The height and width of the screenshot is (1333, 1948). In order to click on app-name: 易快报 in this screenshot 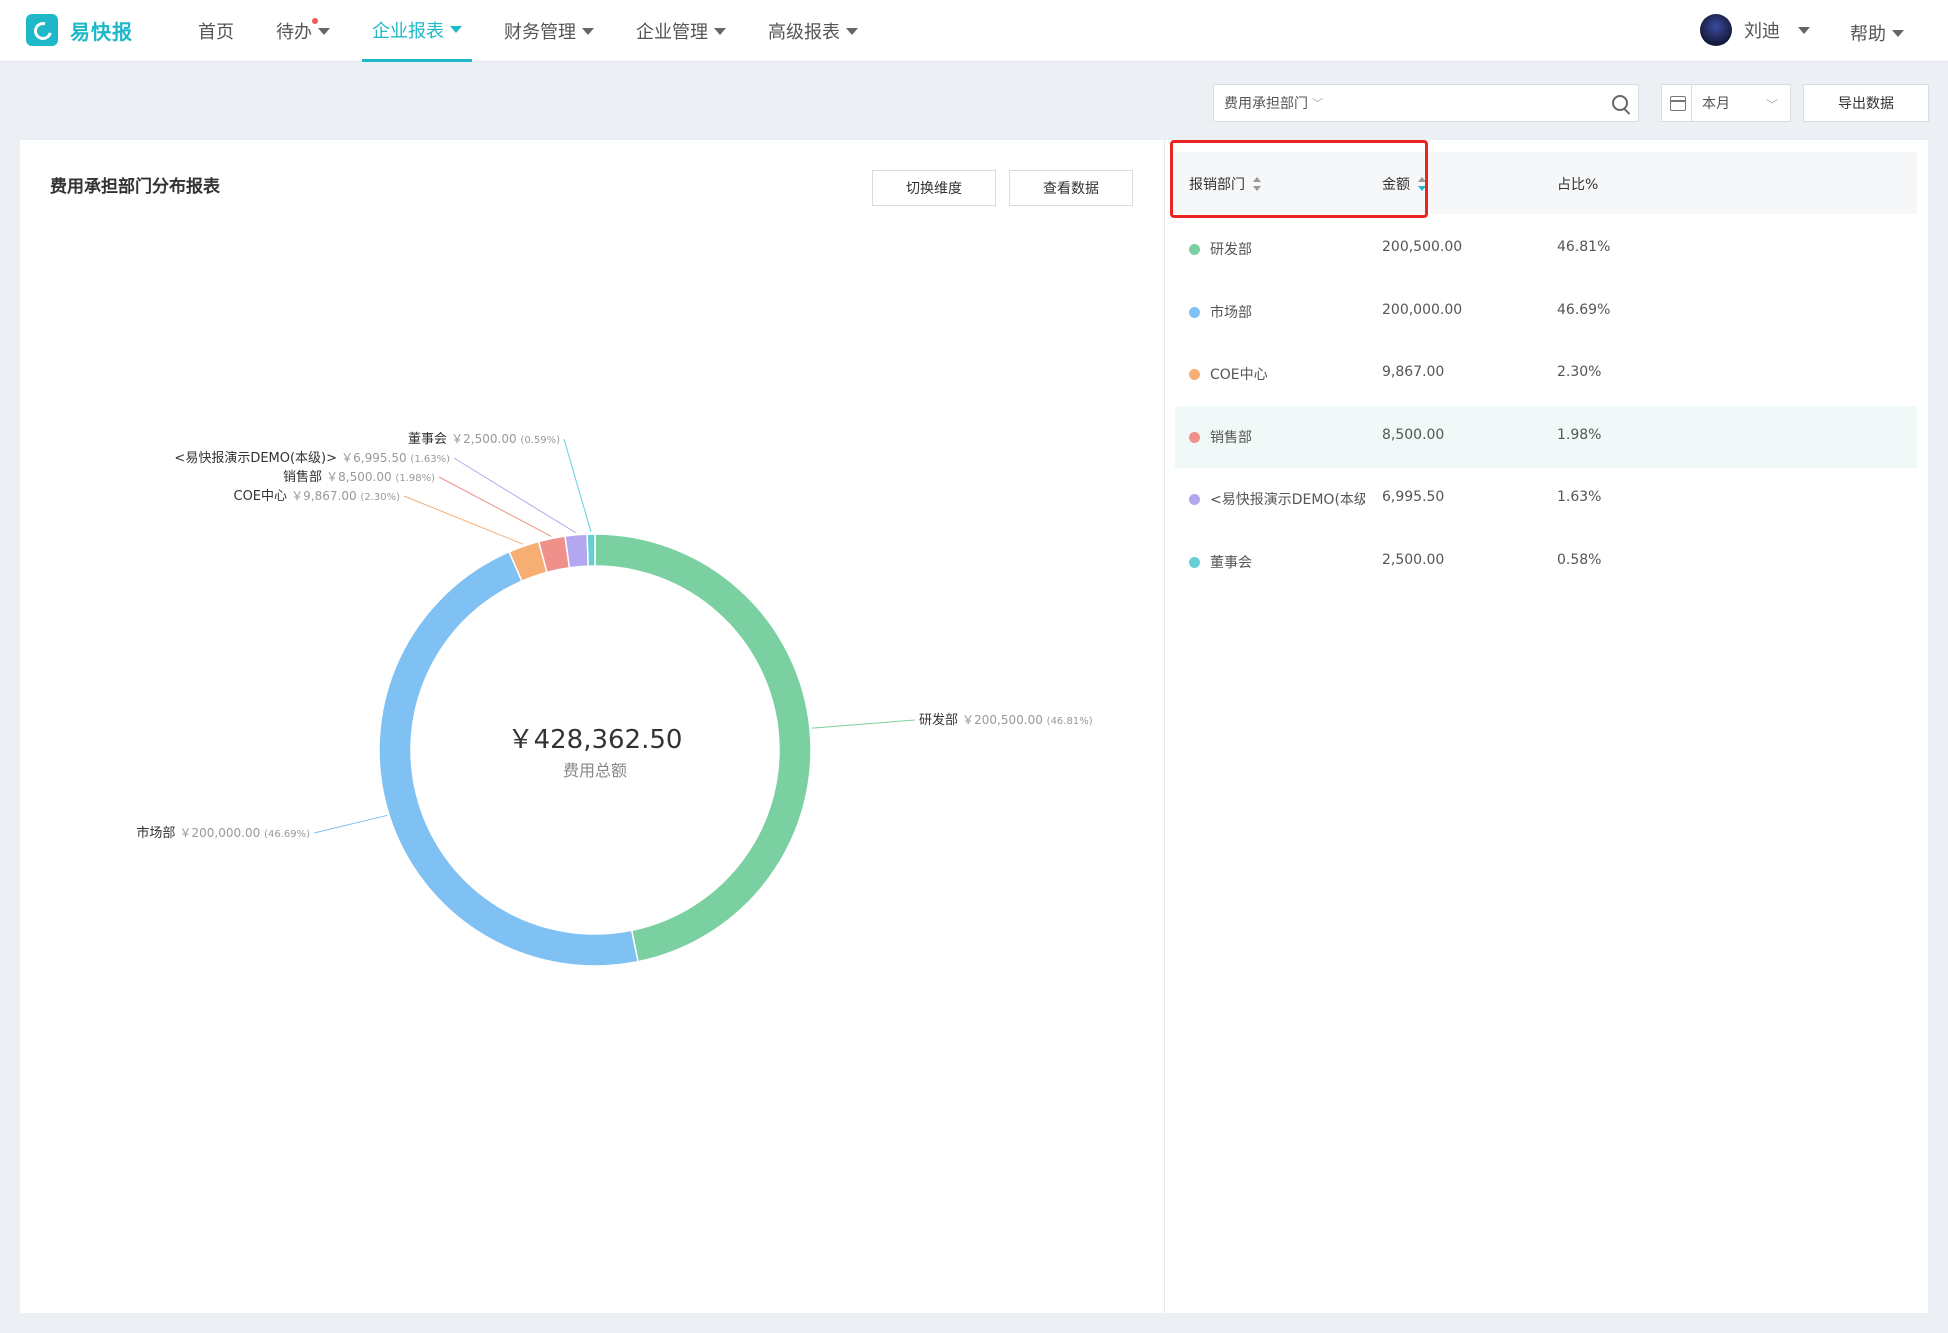, I will do `click(101, 31)`.